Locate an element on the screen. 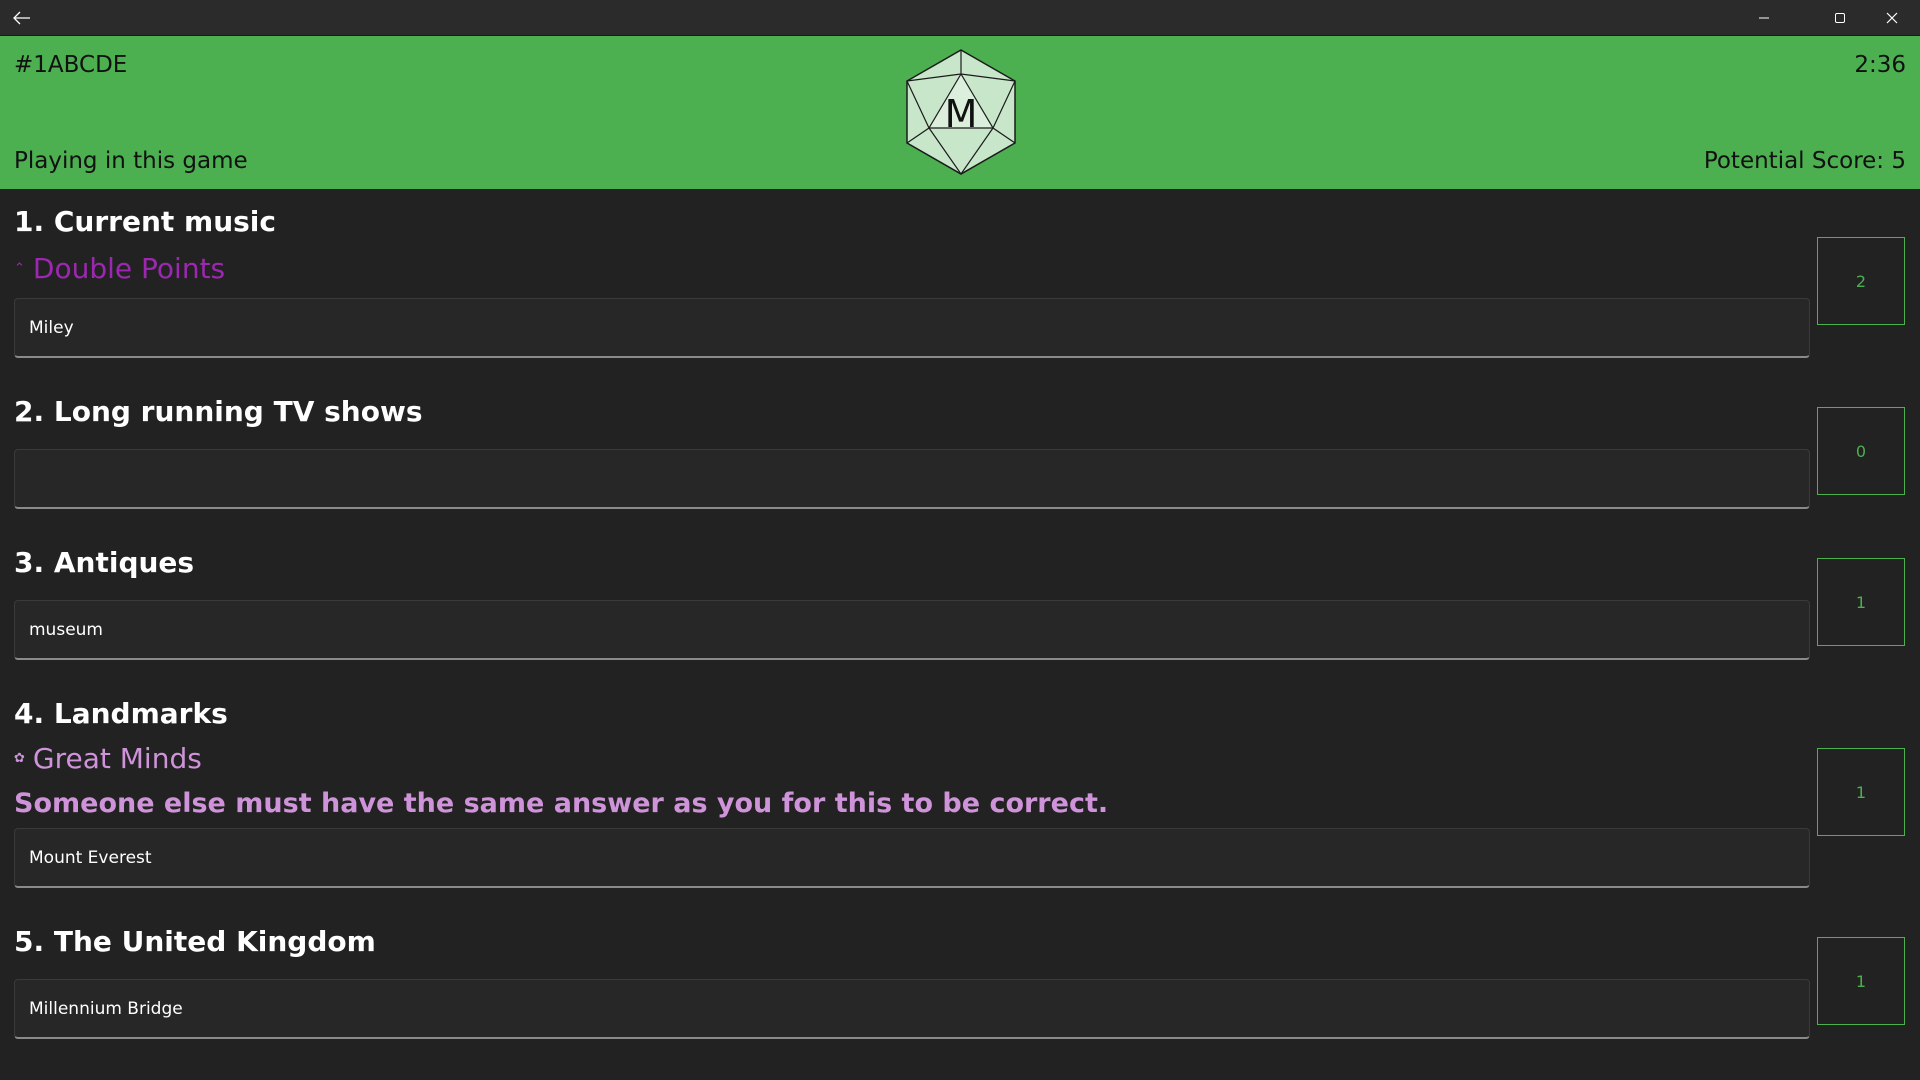 Image resolution: width=1920 pixels, height=1080 pixels. question-title-2: 2. Long running TV shows is located at coordinates (218, 411).